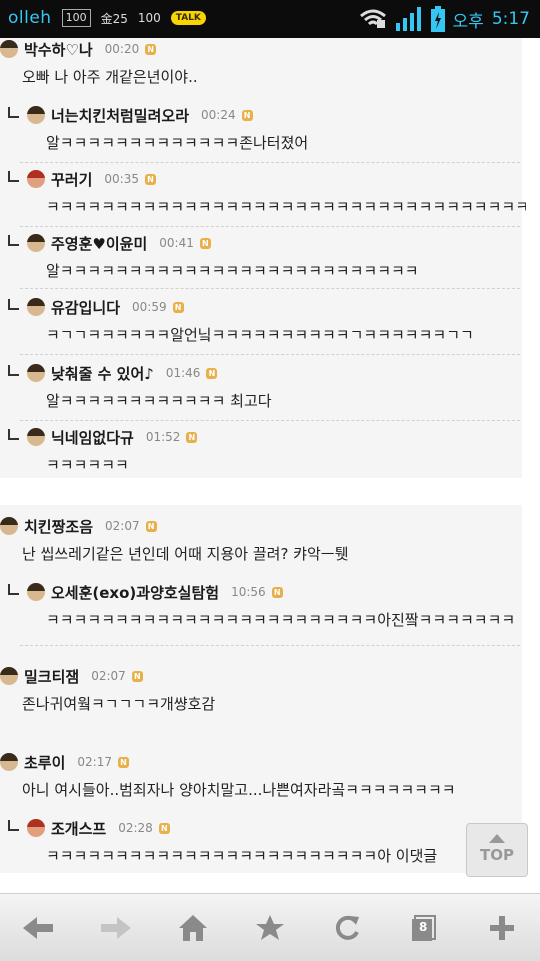  I want to click on comment-time: 00:41, so click(176, 243).